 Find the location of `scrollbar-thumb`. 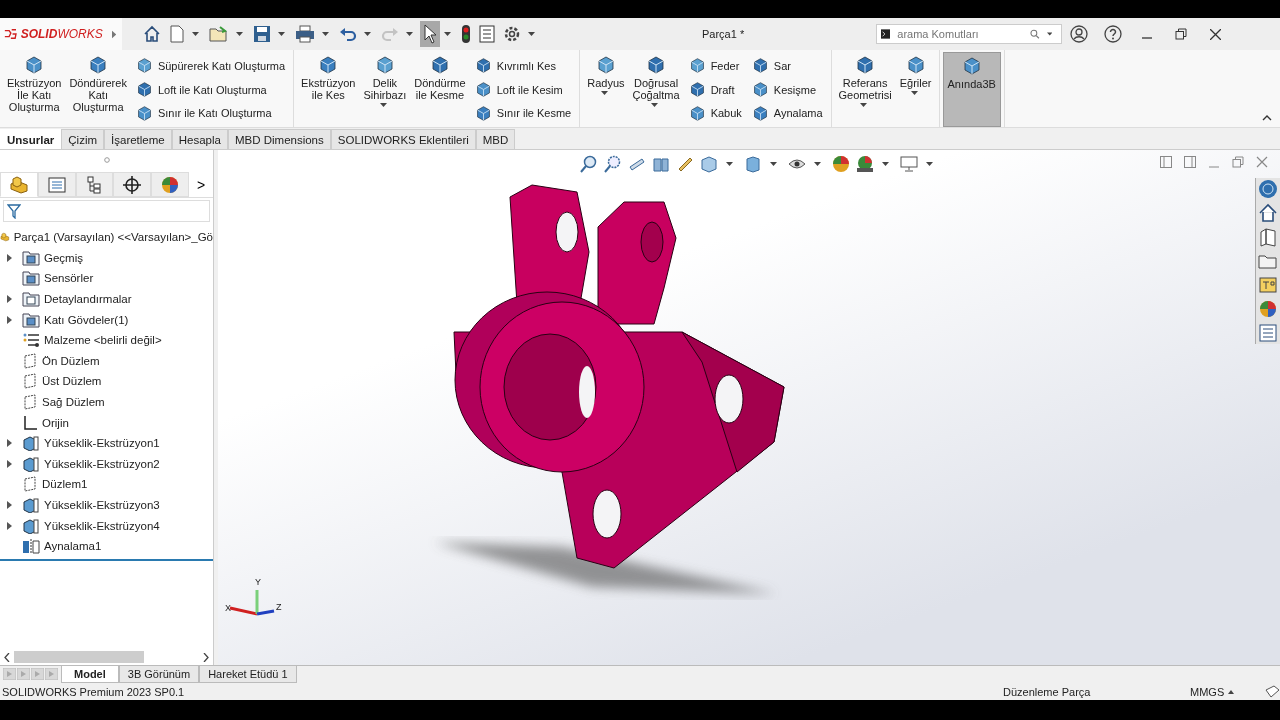

scrollbar-thumb is located at coordinates (79, 657).